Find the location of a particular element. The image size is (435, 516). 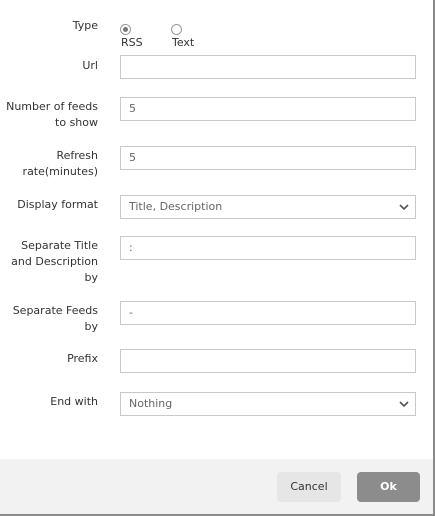

end-with-value: Nothing is located at coordinates (151, 403).